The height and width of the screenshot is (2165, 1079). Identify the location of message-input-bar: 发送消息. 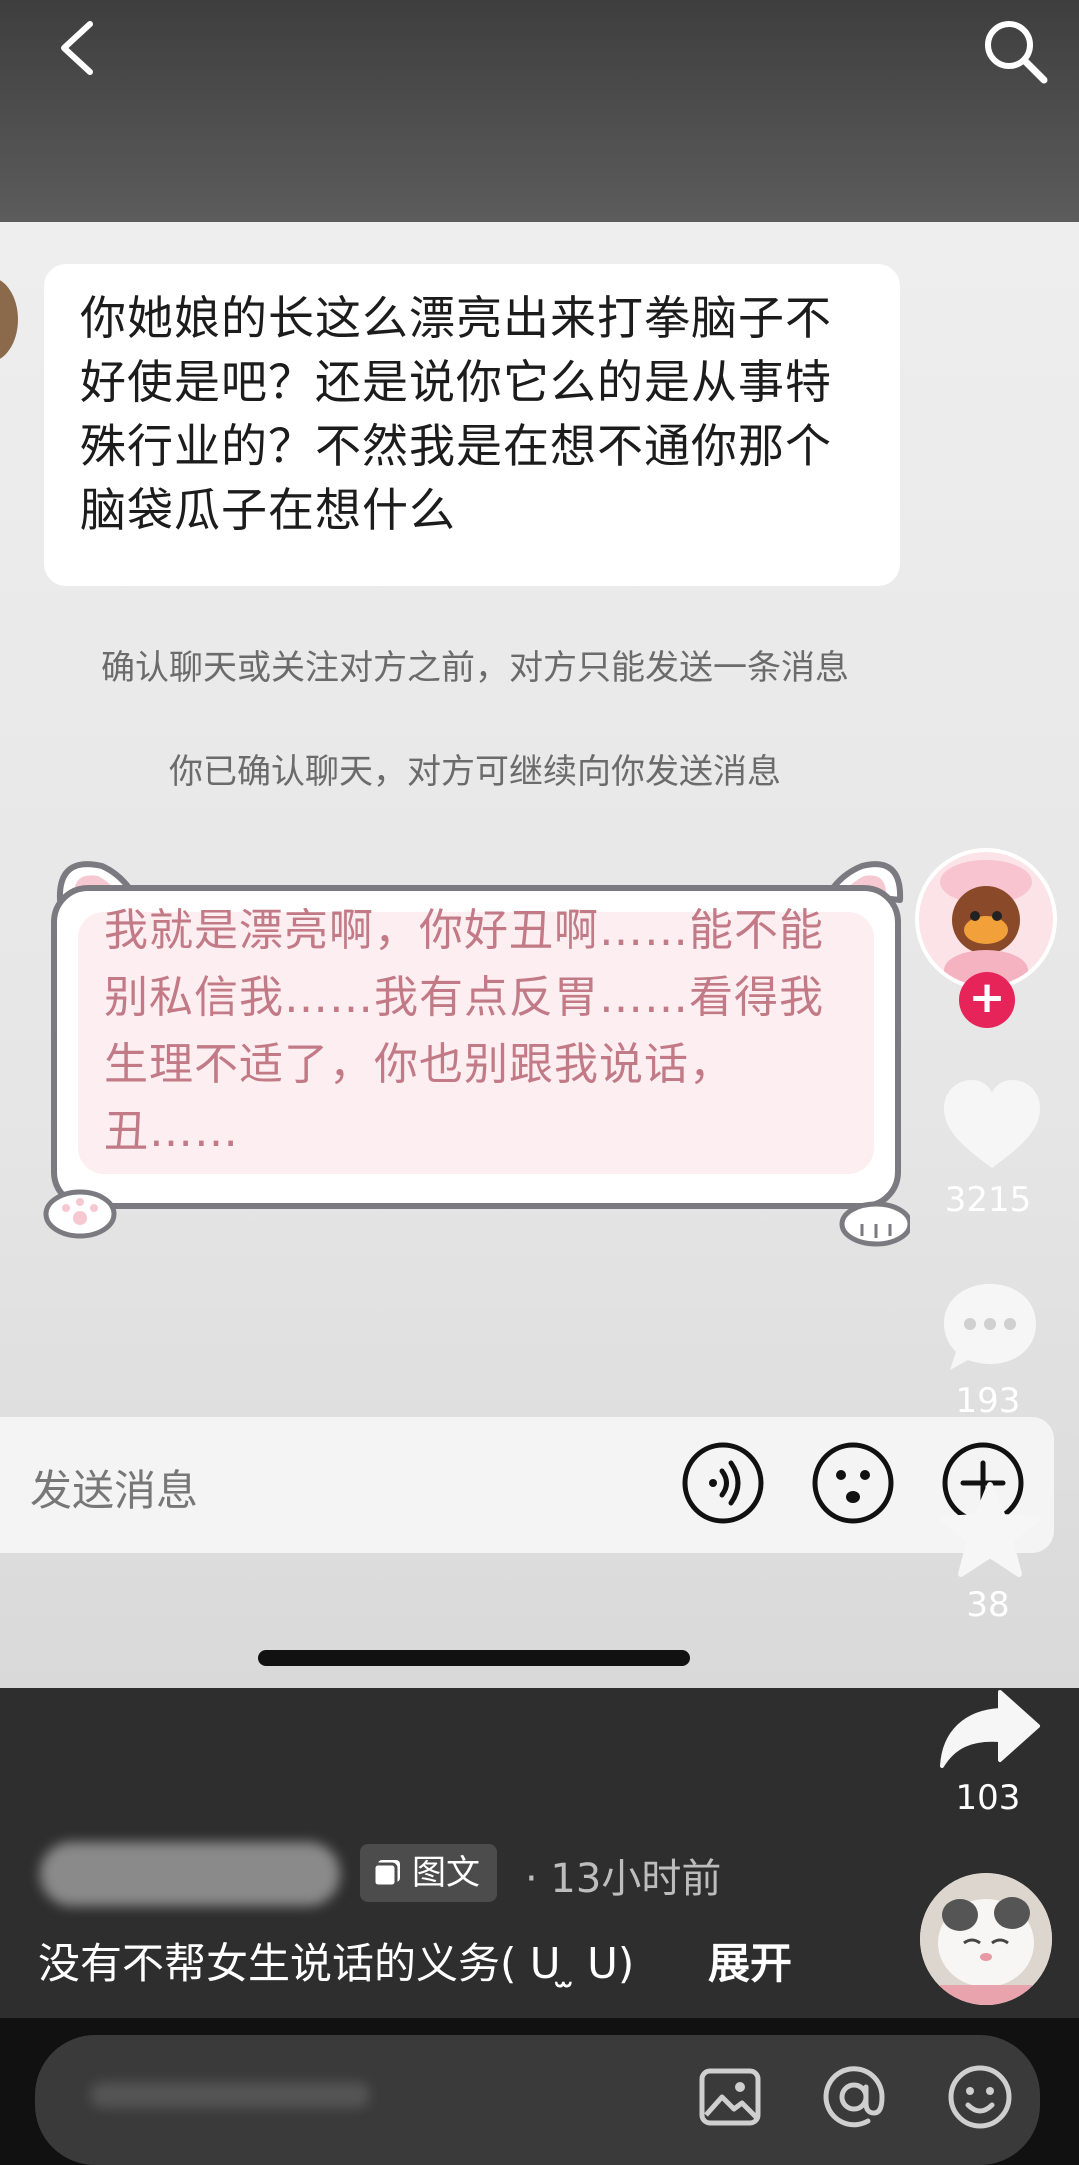
(527, 1485).